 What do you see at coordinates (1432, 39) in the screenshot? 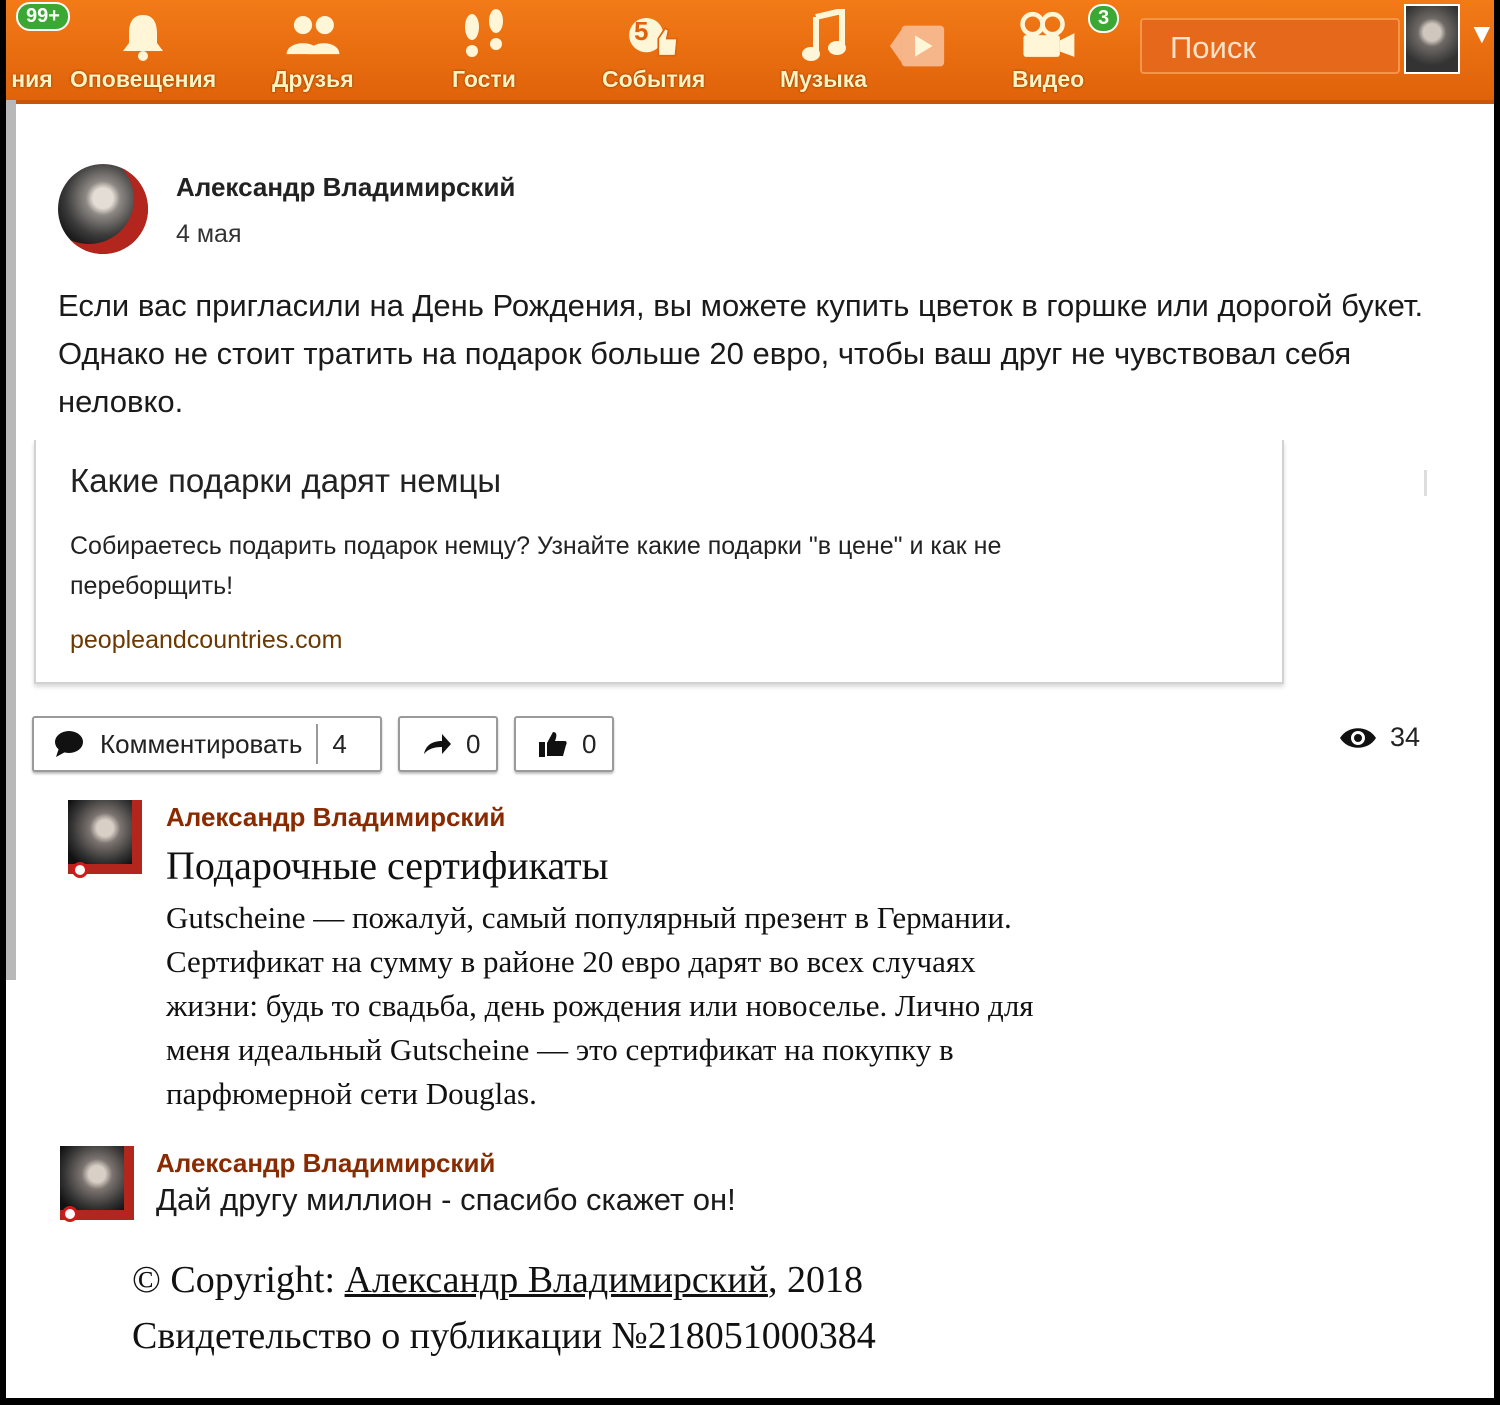
I see `user-avatar` at bounding box center [1432, 39].